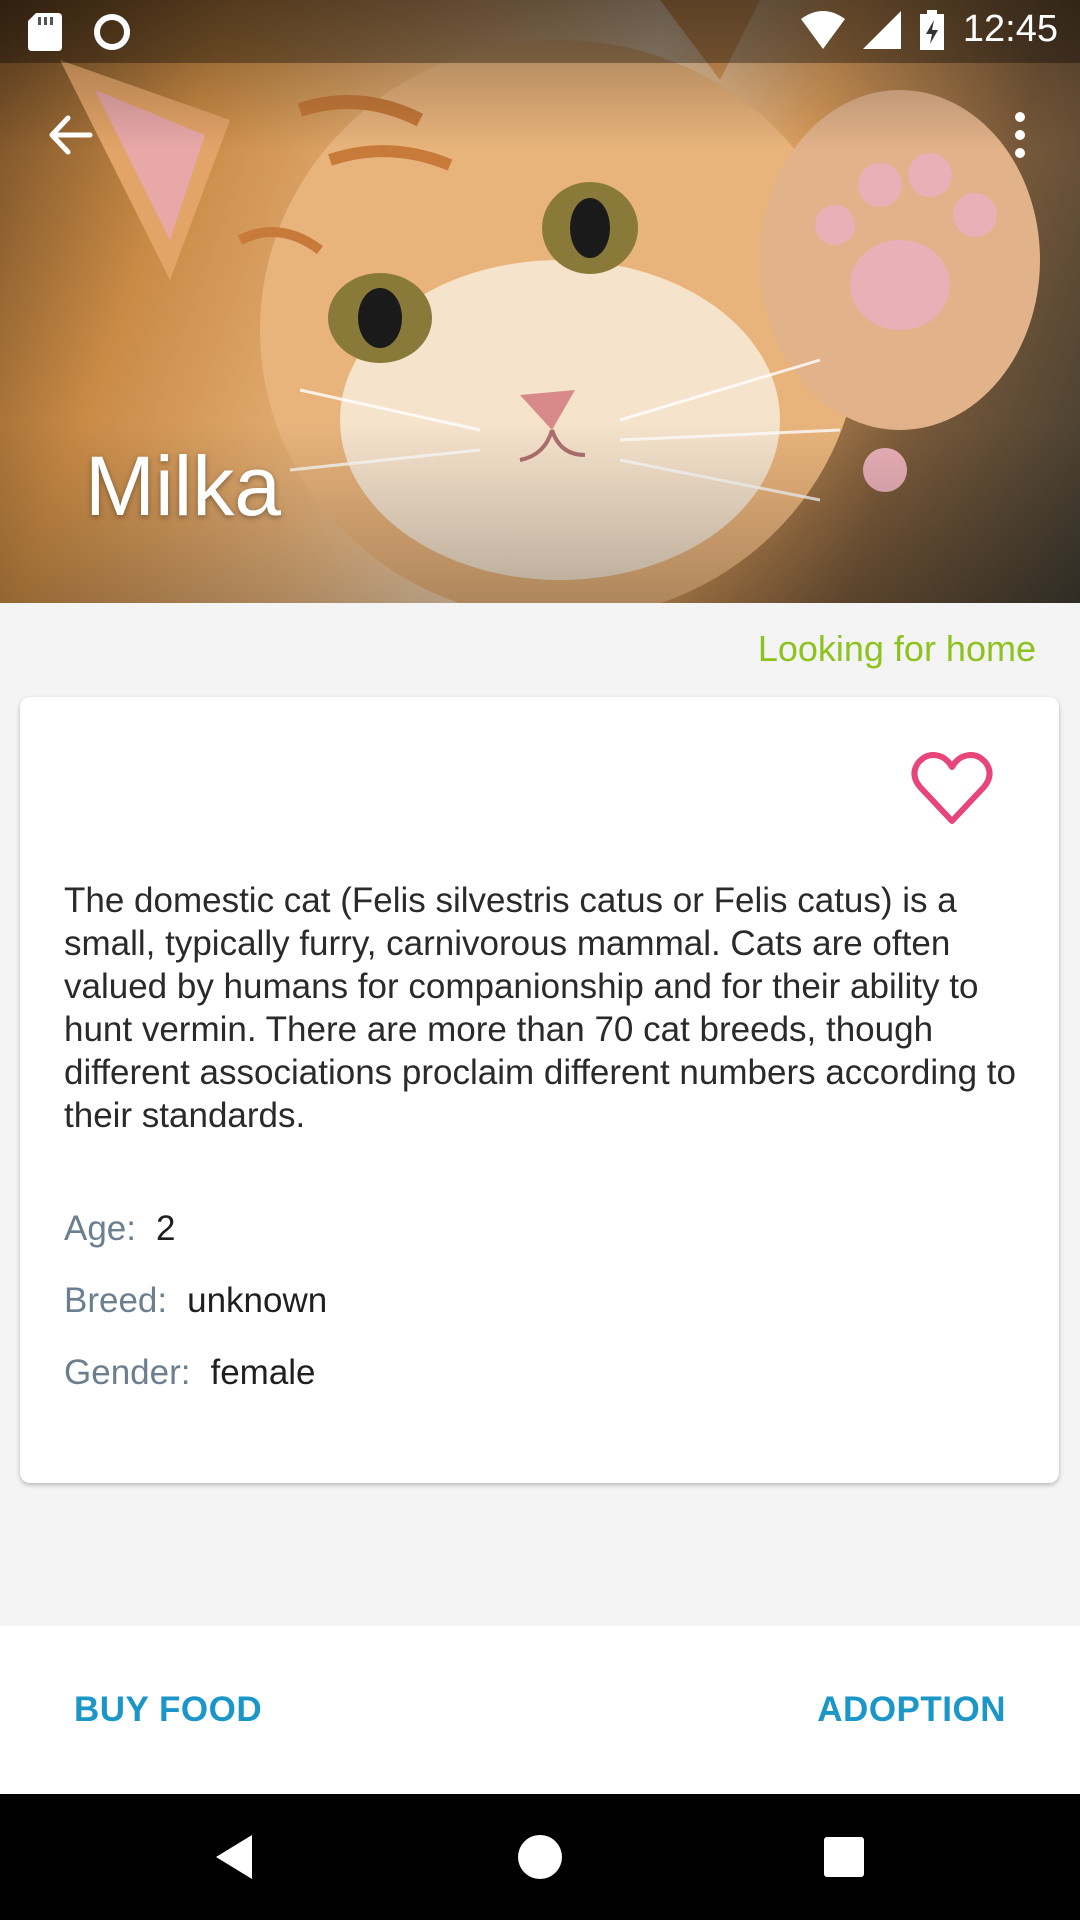 This screenshot has width=1080, height=1920. Describe the element at coordinates (1020, 135) in the screenshot. I see `more-vert-icon` at that location.